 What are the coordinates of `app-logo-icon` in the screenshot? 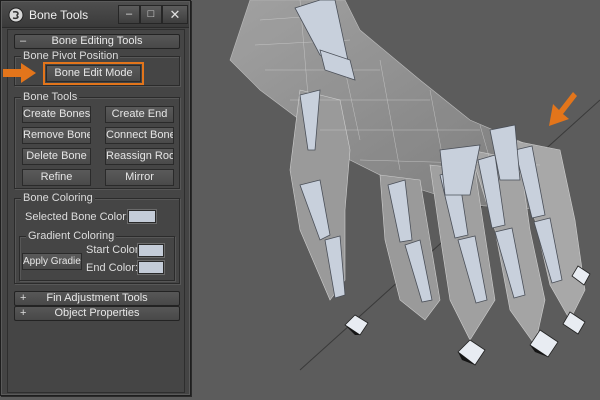 It's located at (16, 15).